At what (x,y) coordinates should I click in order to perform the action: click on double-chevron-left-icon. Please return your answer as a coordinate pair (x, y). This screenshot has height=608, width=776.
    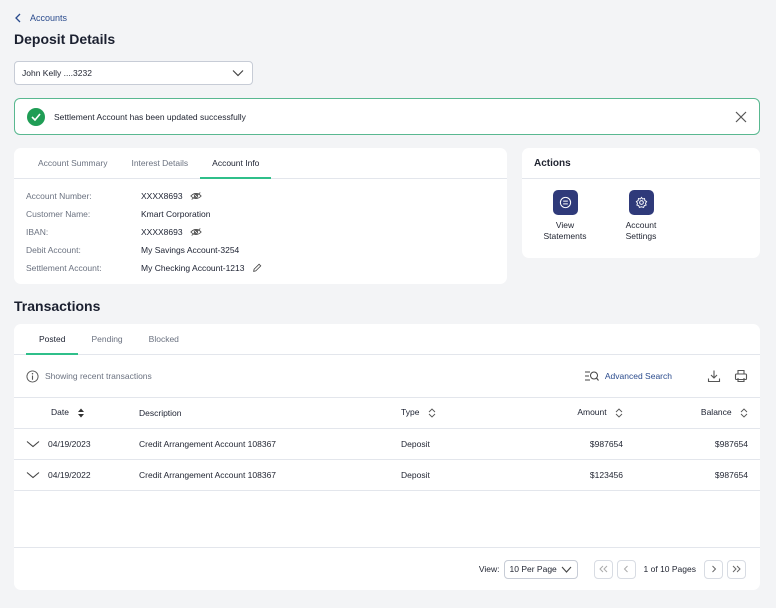
    Looking at the image, I should click on (603, 569).